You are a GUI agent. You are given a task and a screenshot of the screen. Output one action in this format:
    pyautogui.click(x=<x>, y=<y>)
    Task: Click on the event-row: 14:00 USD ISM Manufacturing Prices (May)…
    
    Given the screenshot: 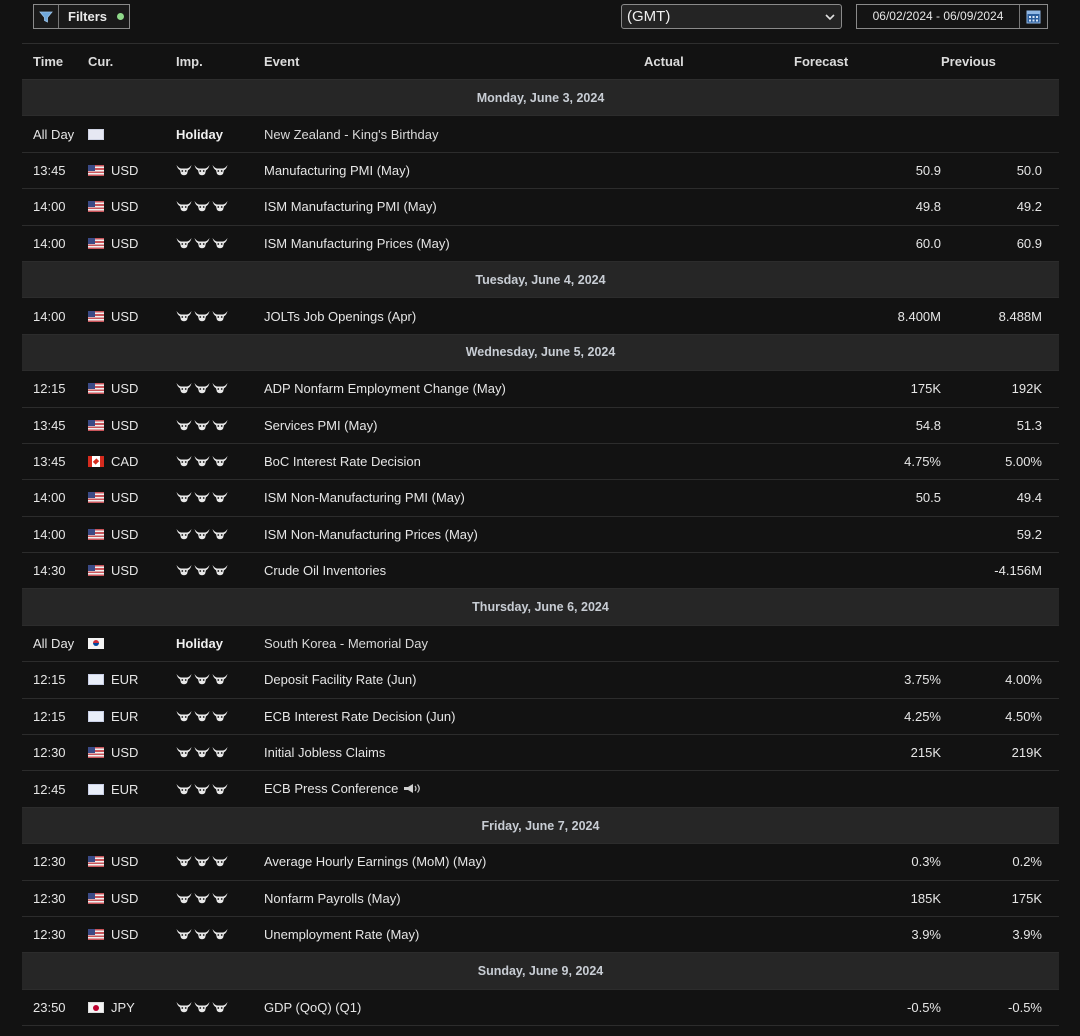 What is the action you would take?
    pyautogui.click(x=540, y=243)
    